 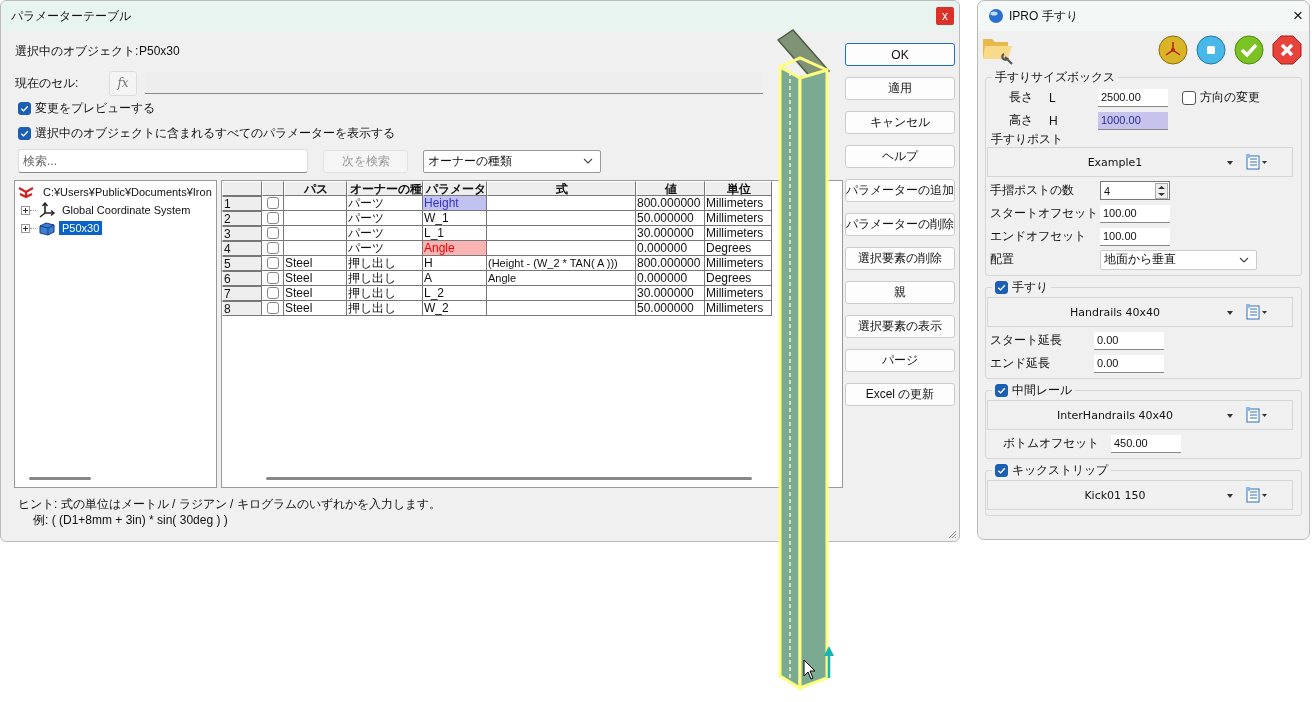 What do you see at coordinates (1140, 495) in the screenshot?
I see `profile-dropdown: Kick01 150` at bounding box center [1140, 495].